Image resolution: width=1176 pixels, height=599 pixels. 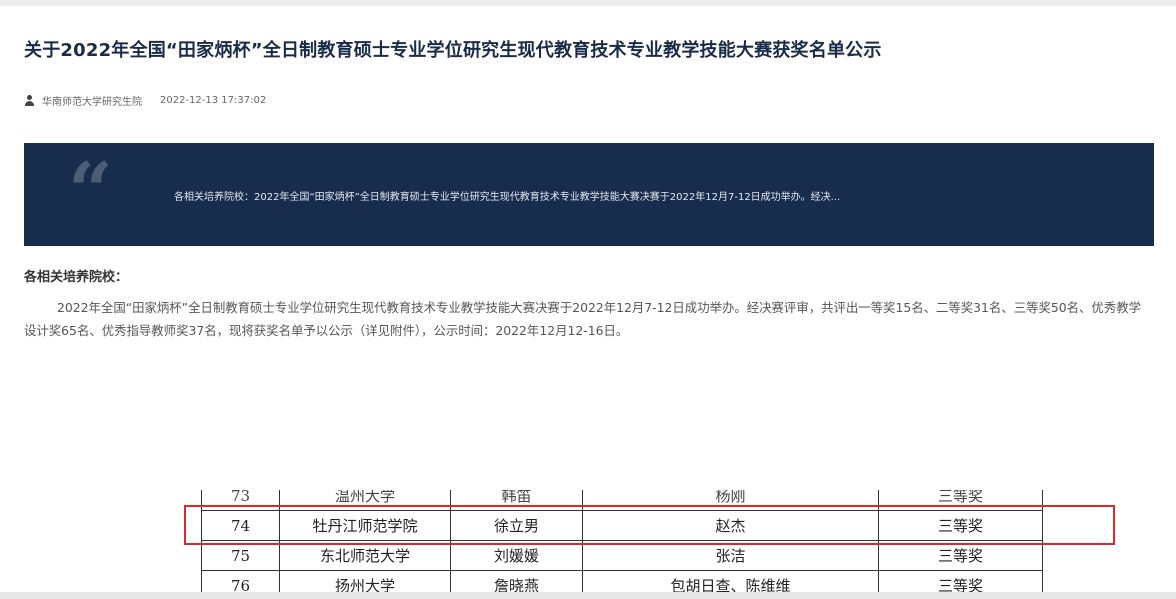 What do you see at coordinates (649, 525) in the screenshot?
I see `highlight-box` at bounding box center [649, 525].